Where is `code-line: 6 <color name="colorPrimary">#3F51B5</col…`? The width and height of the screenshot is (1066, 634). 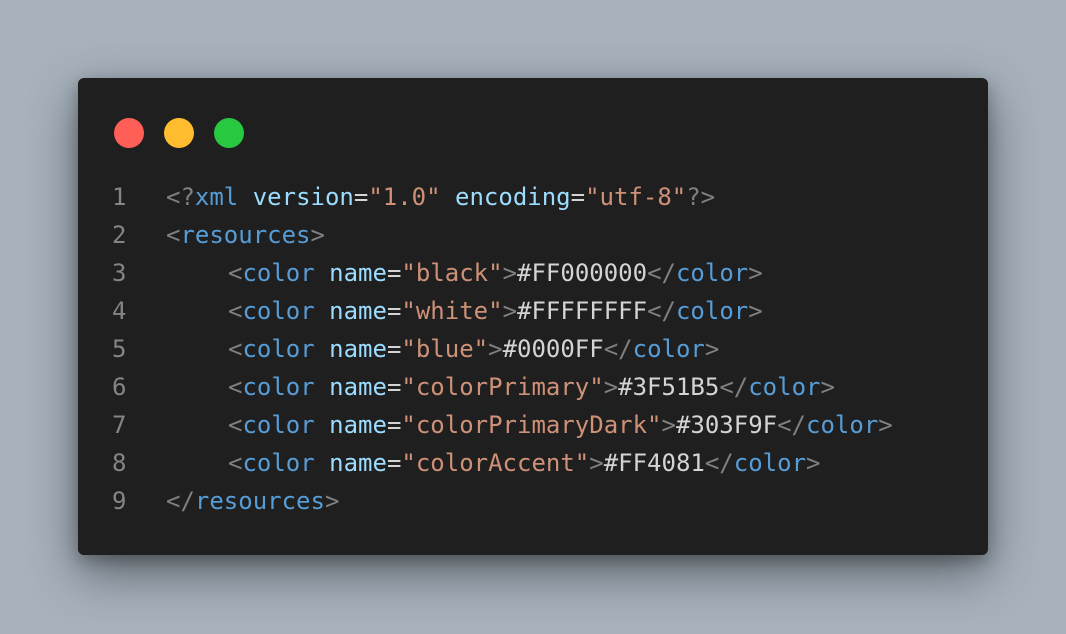 code-line: 6 <color name="colorPrimary">#3F51B5</col… is located at coordinates (533, 387).